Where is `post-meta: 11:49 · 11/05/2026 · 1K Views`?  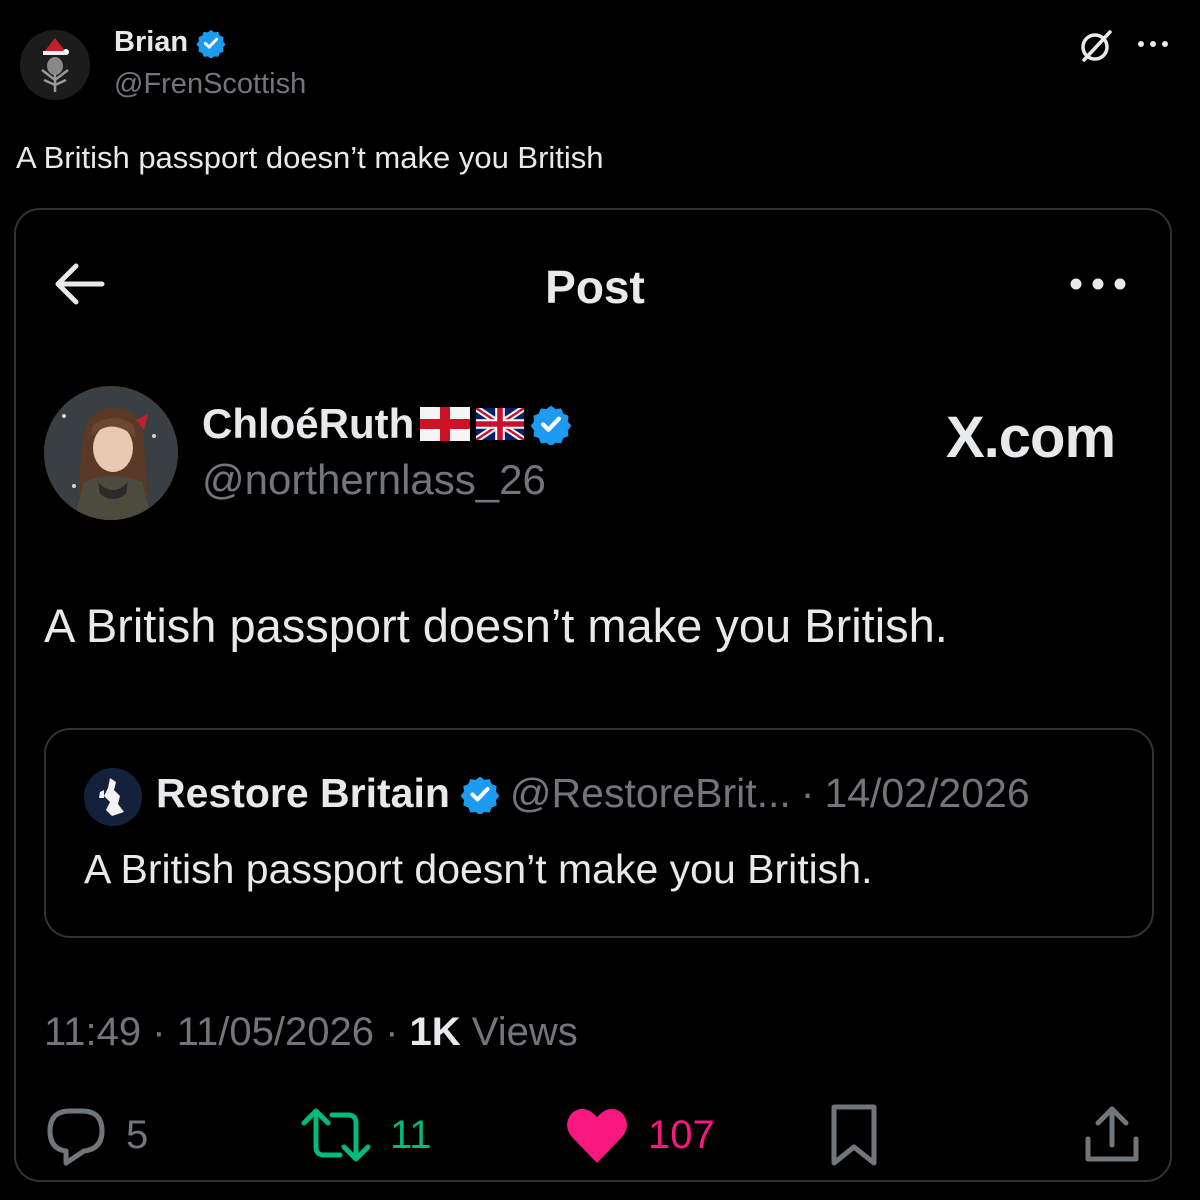 post-meta: 11:49 · 11/05/2026 · 1K Views is located at coordinates (311, 1032).